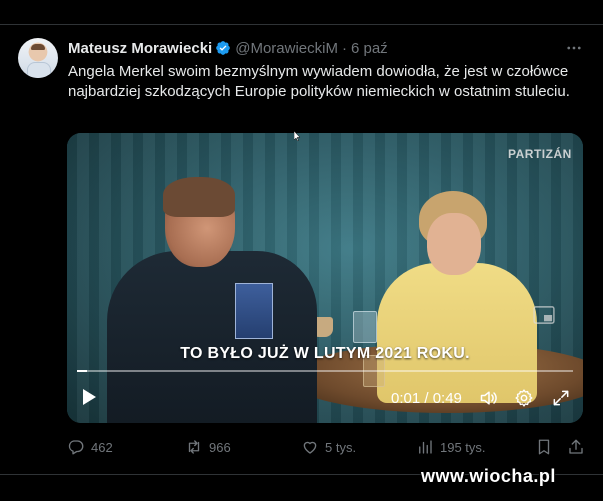 The height and width of the screenshot is (501, 603). I want to click on share-button, so click(576, 447).